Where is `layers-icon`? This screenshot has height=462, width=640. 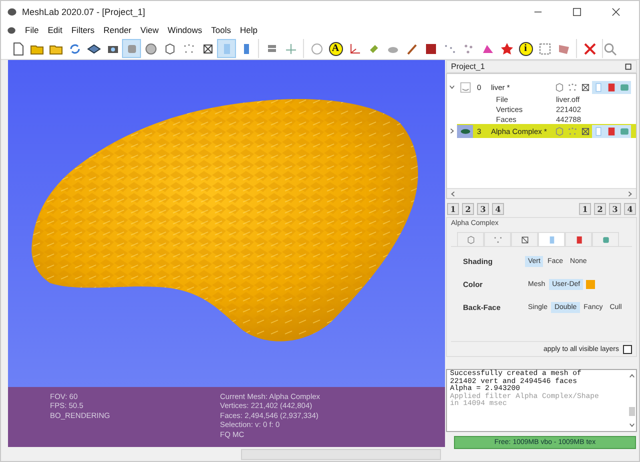 layers-icon is located at coordinates (93, 49).